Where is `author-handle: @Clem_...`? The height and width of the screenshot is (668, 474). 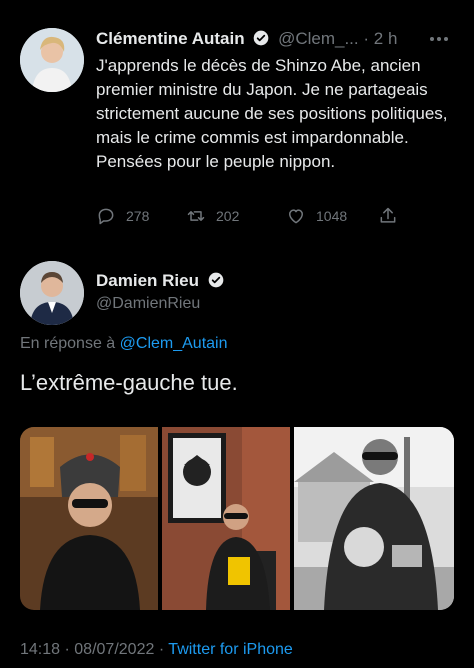
author-handle: @Clem_... is located at coordinates (318, 38).